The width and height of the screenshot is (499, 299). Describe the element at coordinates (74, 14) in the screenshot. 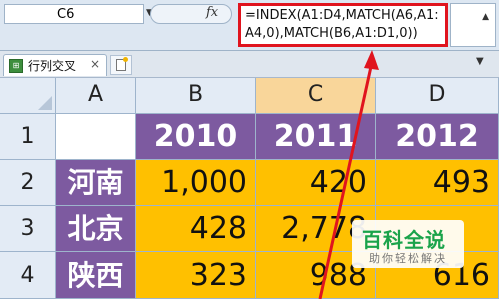

I see `name-box: C6` at that location.